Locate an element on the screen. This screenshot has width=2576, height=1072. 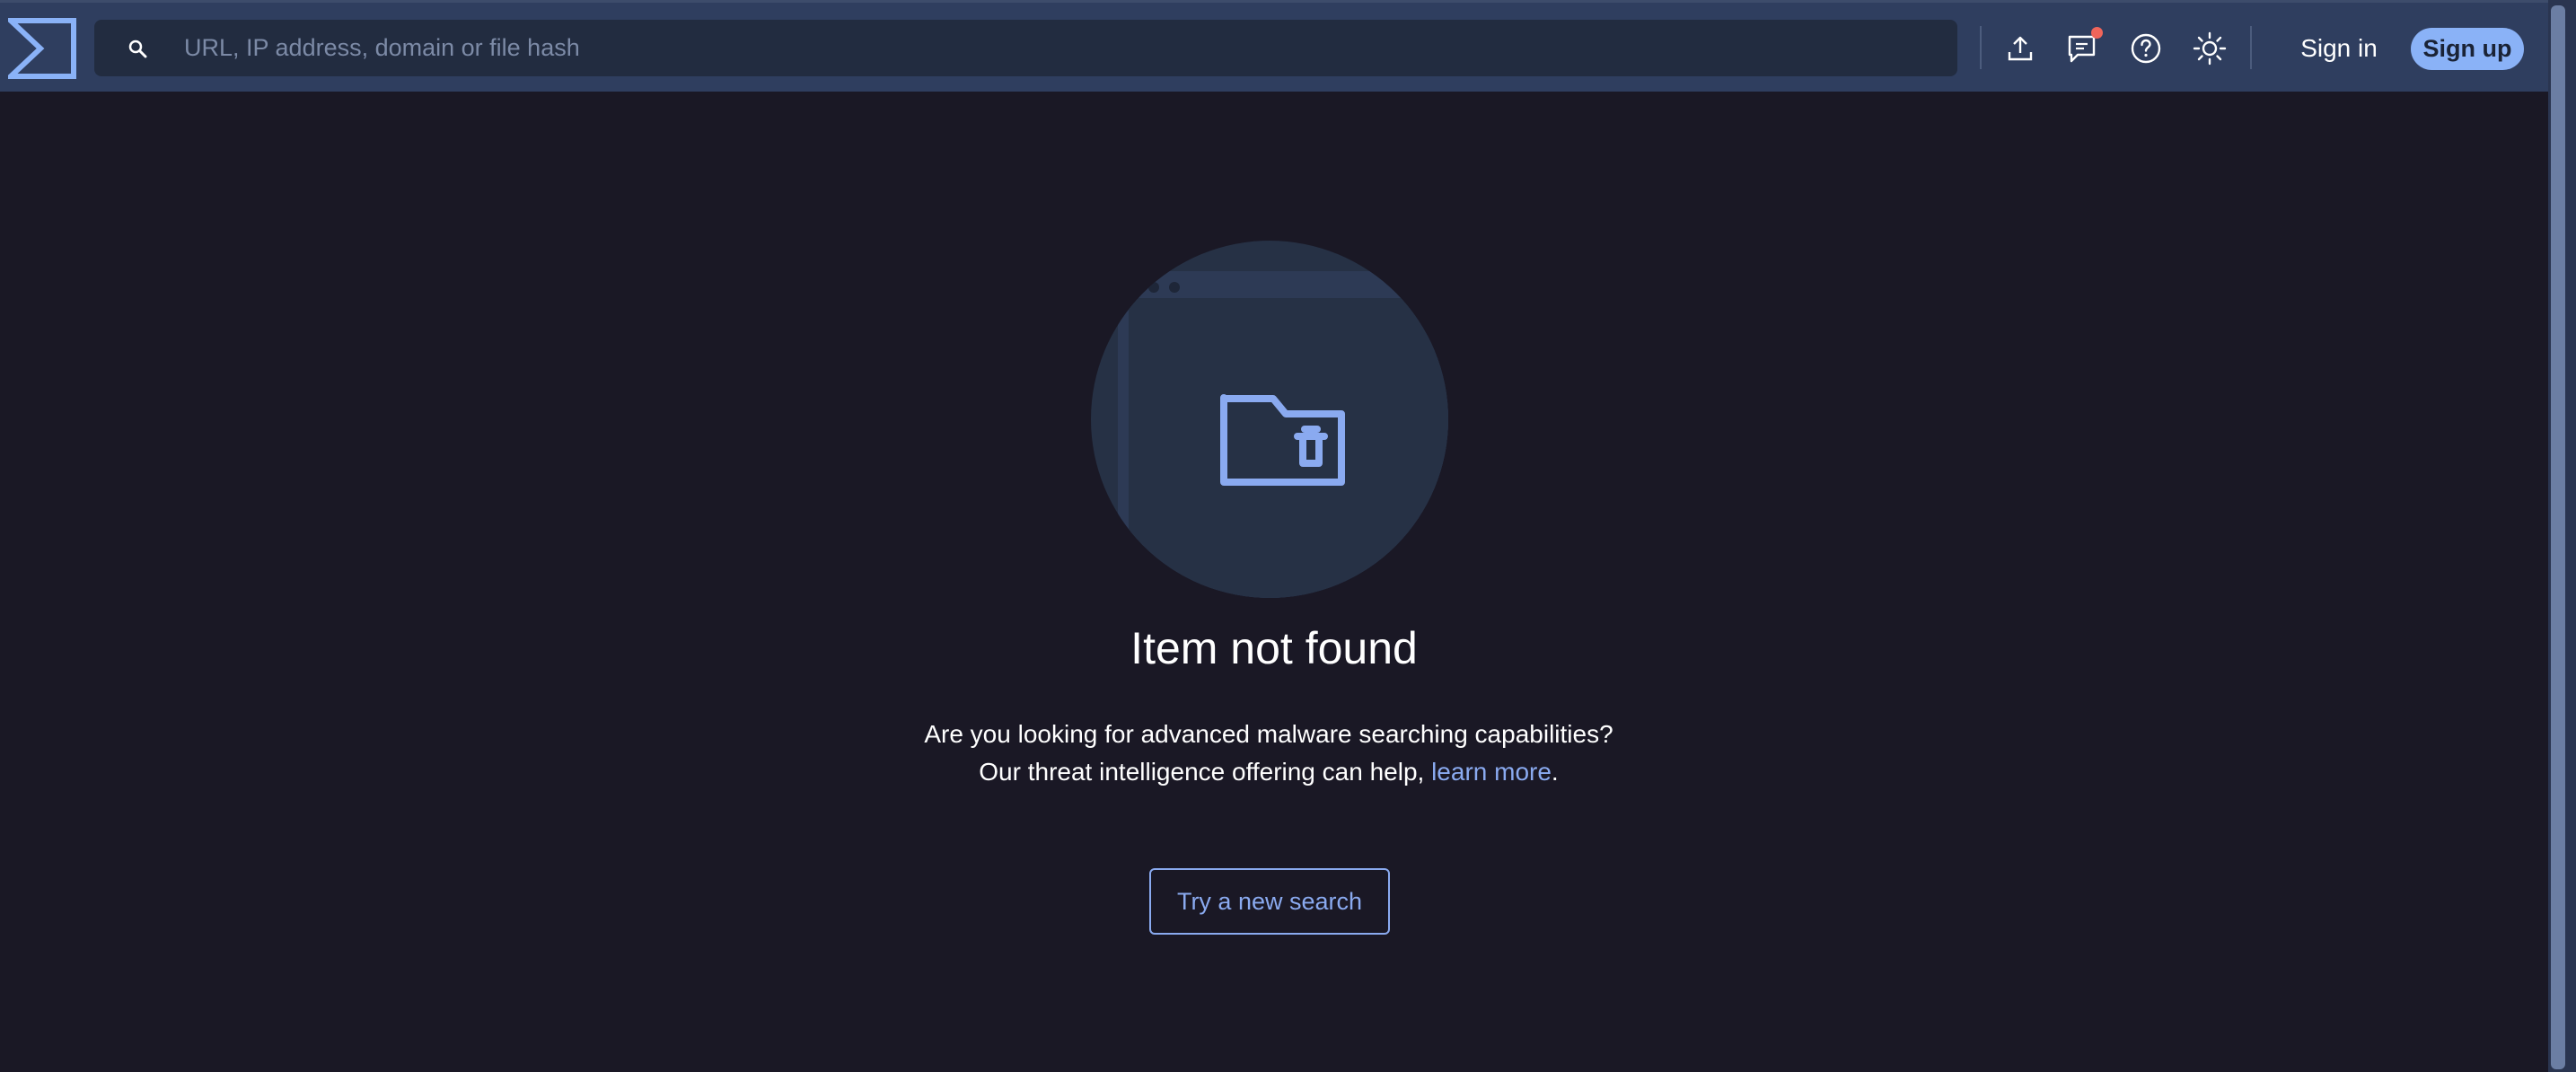
scrollbar-thumb is located at coordinates (2558, 537).